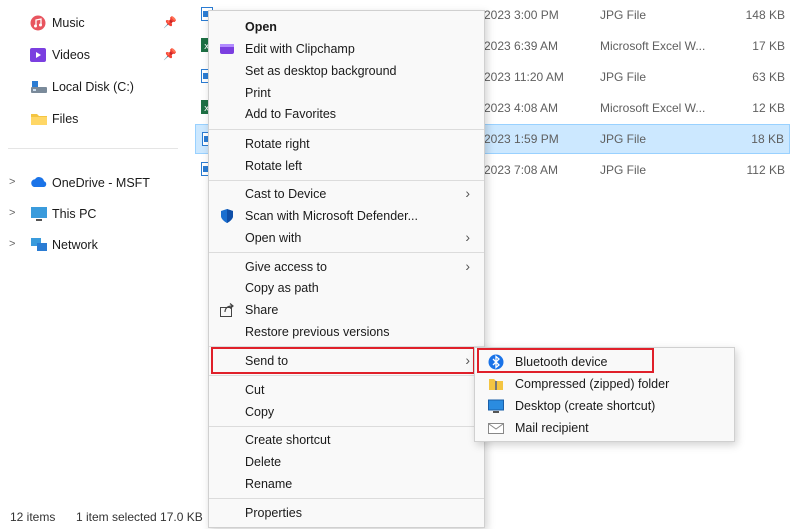  What do you see at coordinates (765, 15) in the screenshot?
I see `size-cell: 148 KB` at bounding box center [765, 15].